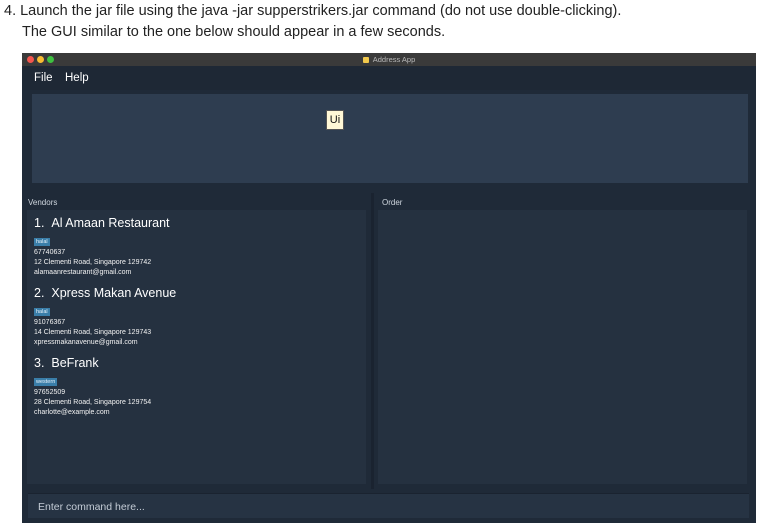  Describe the element at coordinates (50, 392) in the screenshot. I see `vendor-phone: 97652509` at that location.